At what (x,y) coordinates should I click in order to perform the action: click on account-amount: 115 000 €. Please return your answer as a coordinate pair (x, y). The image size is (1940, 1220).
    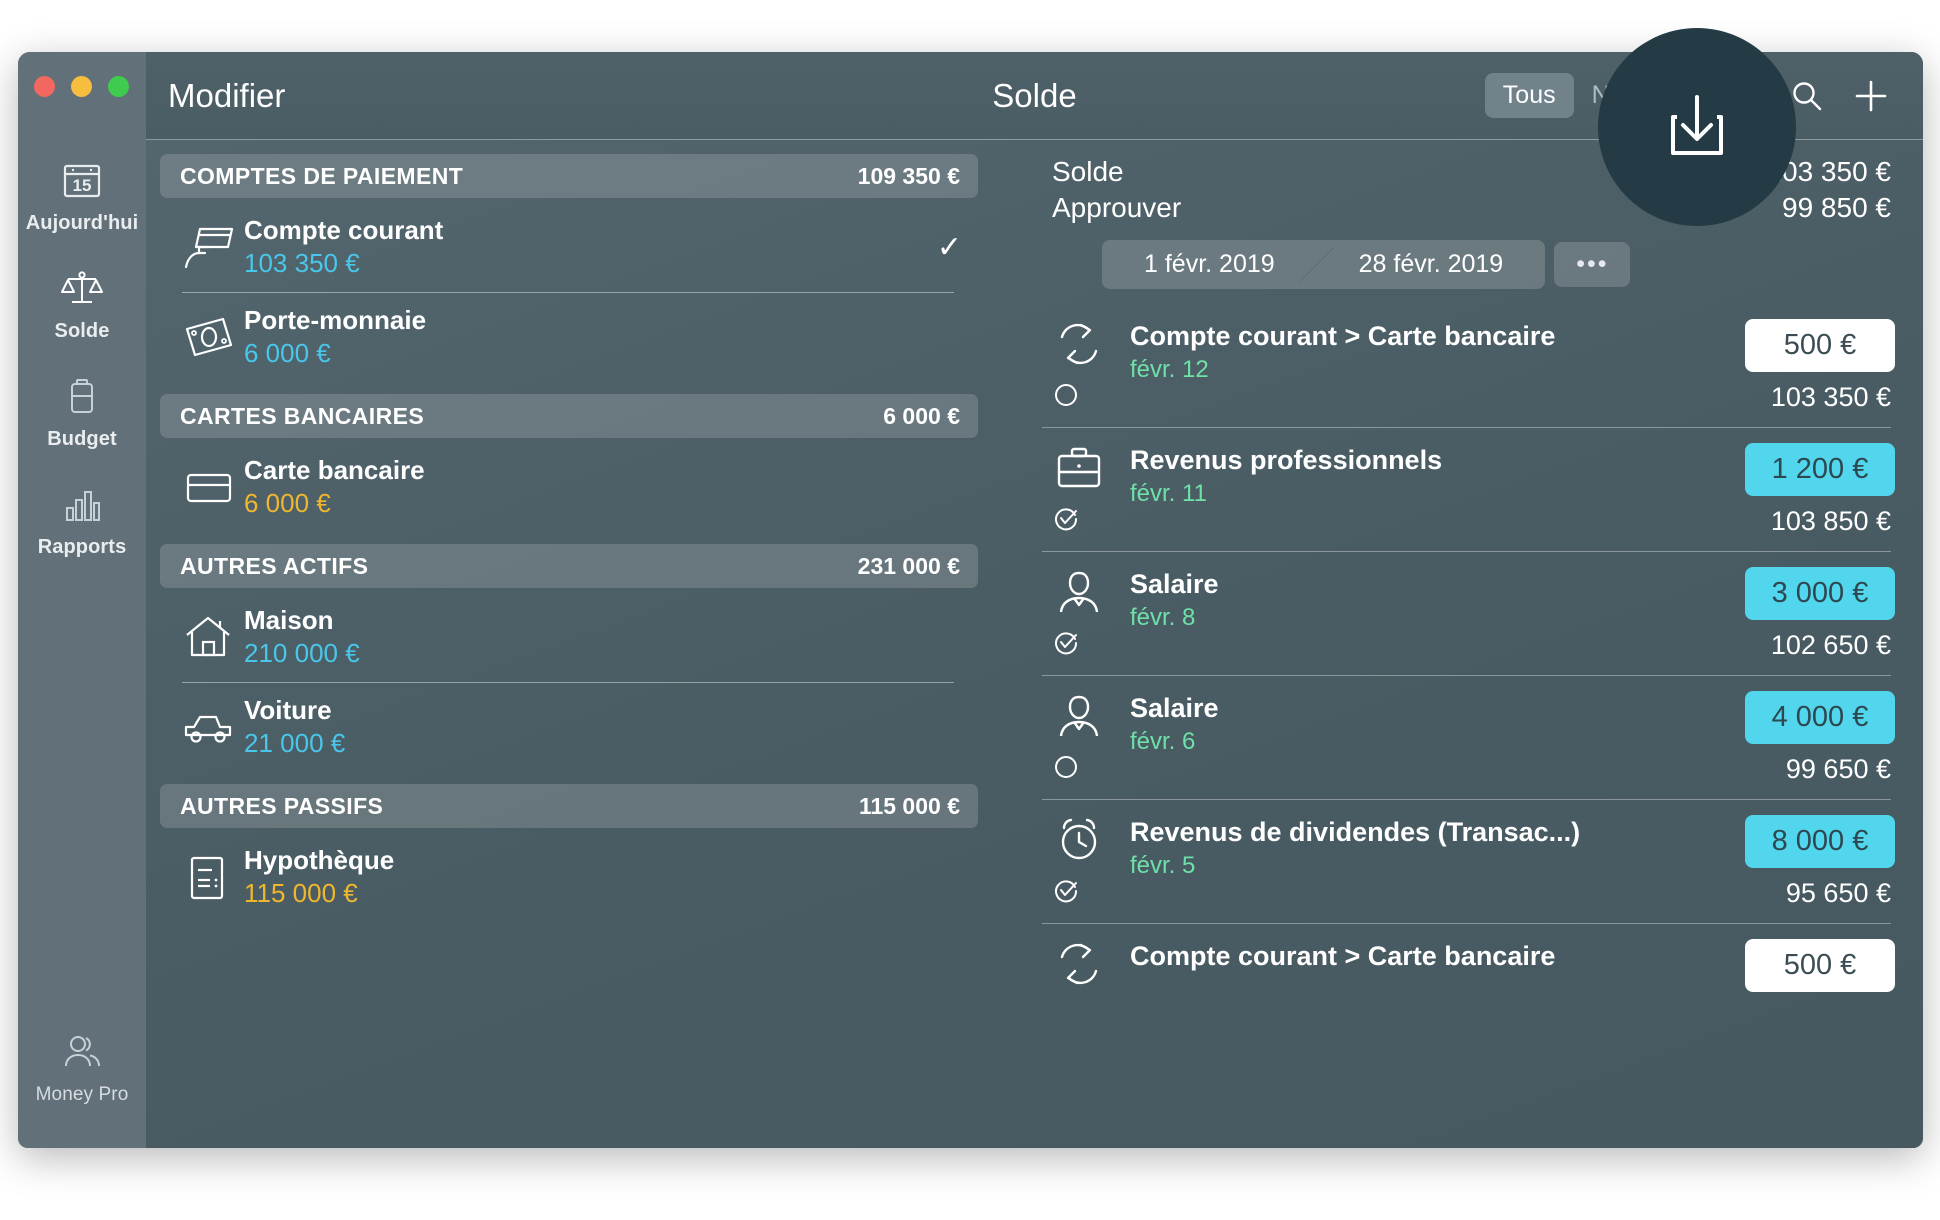
    Looking at the image, I should click on (301, 893).